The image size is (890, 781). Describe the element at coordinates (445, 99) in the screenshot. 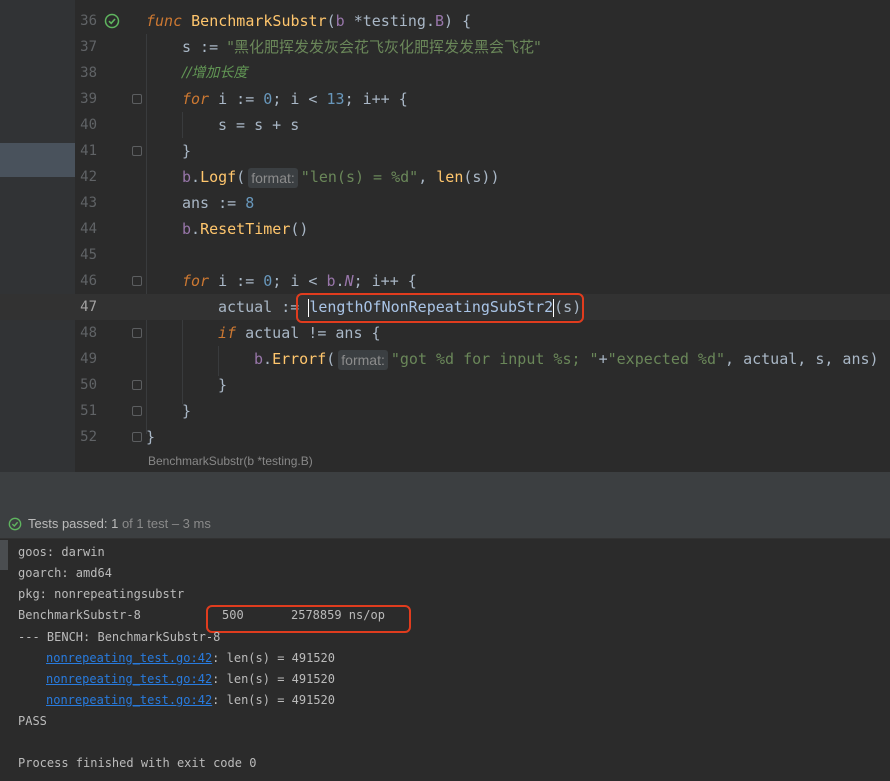

I see `code-line-39: 39 for i := 0; i < 13; i++ {` at that location.